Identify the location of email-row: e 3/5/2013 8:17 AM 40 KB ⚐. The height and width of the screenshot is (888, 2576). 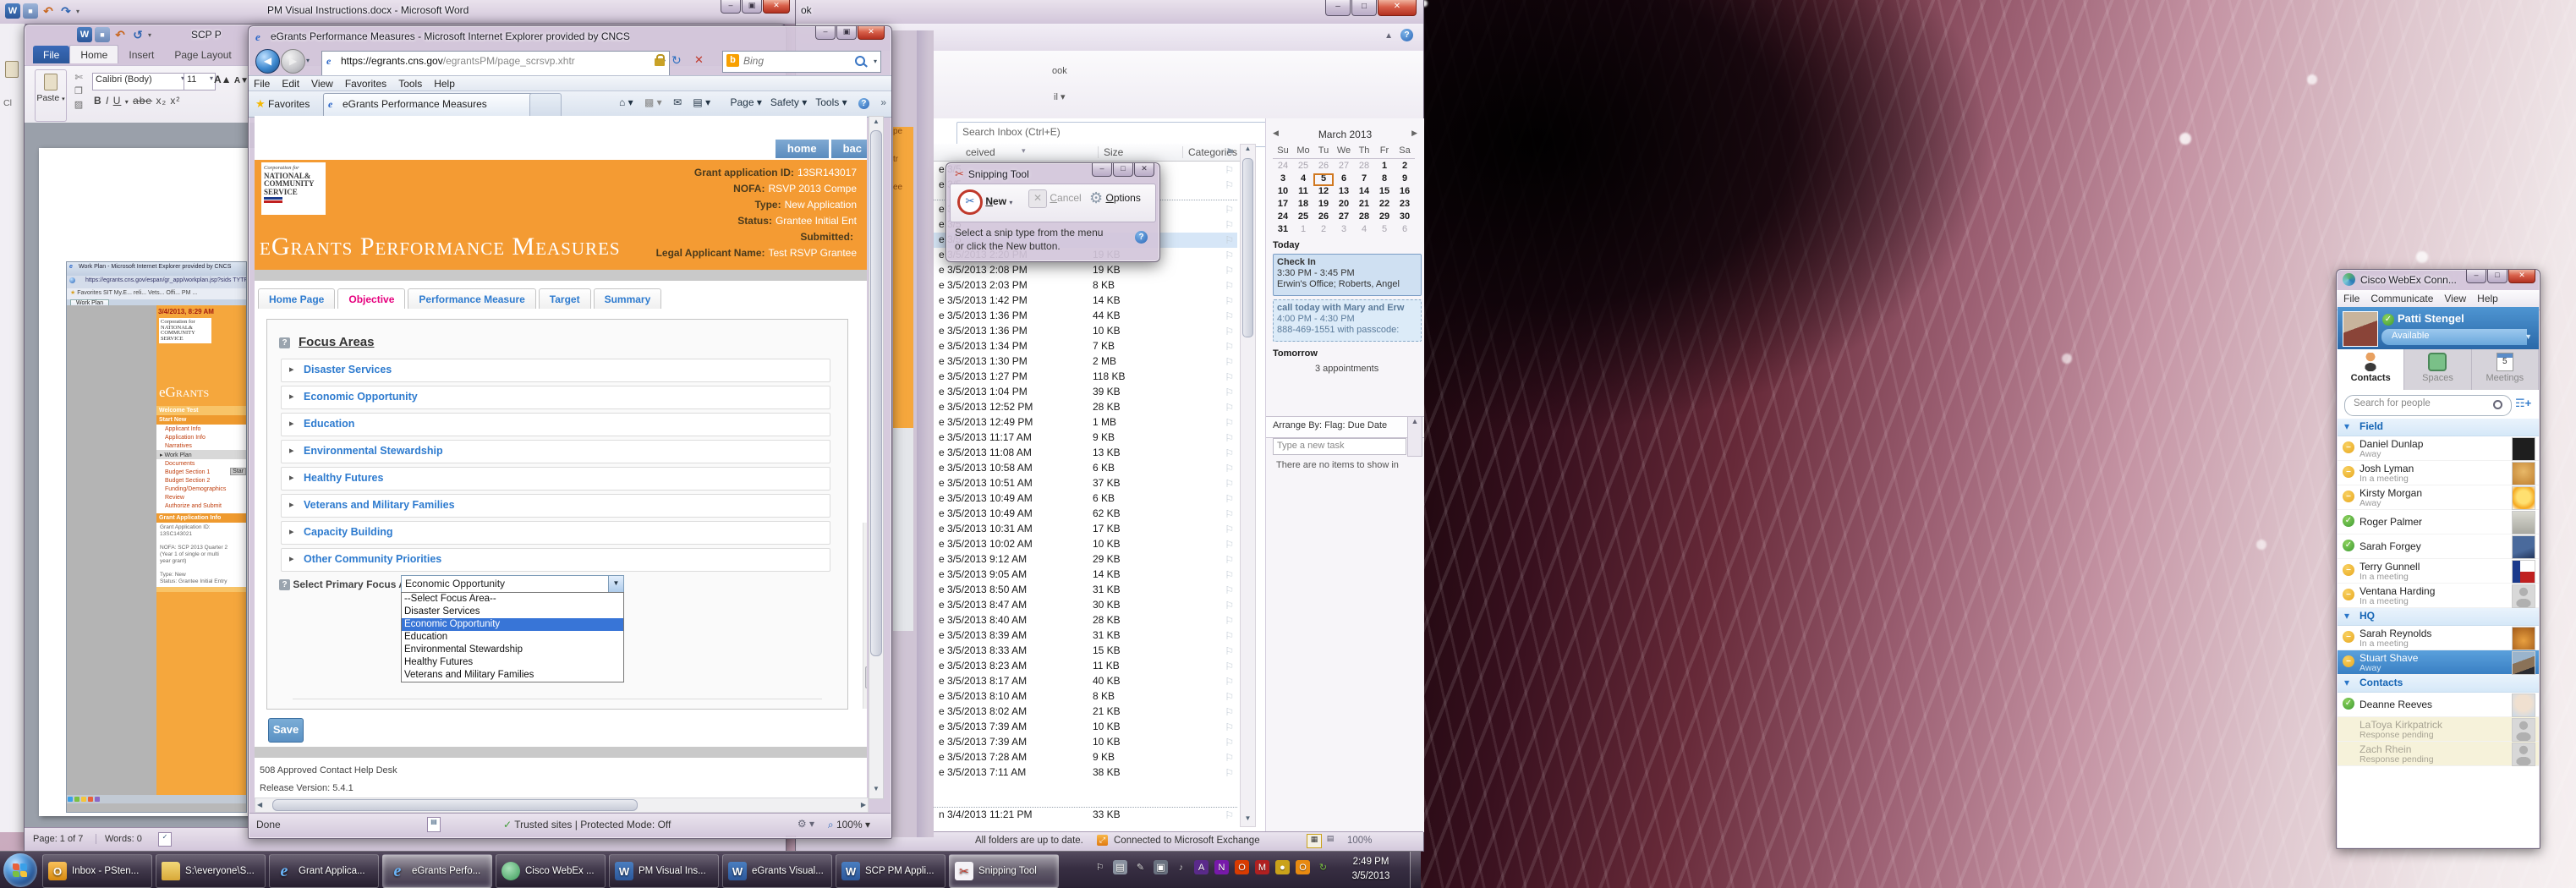
(1085, 681).